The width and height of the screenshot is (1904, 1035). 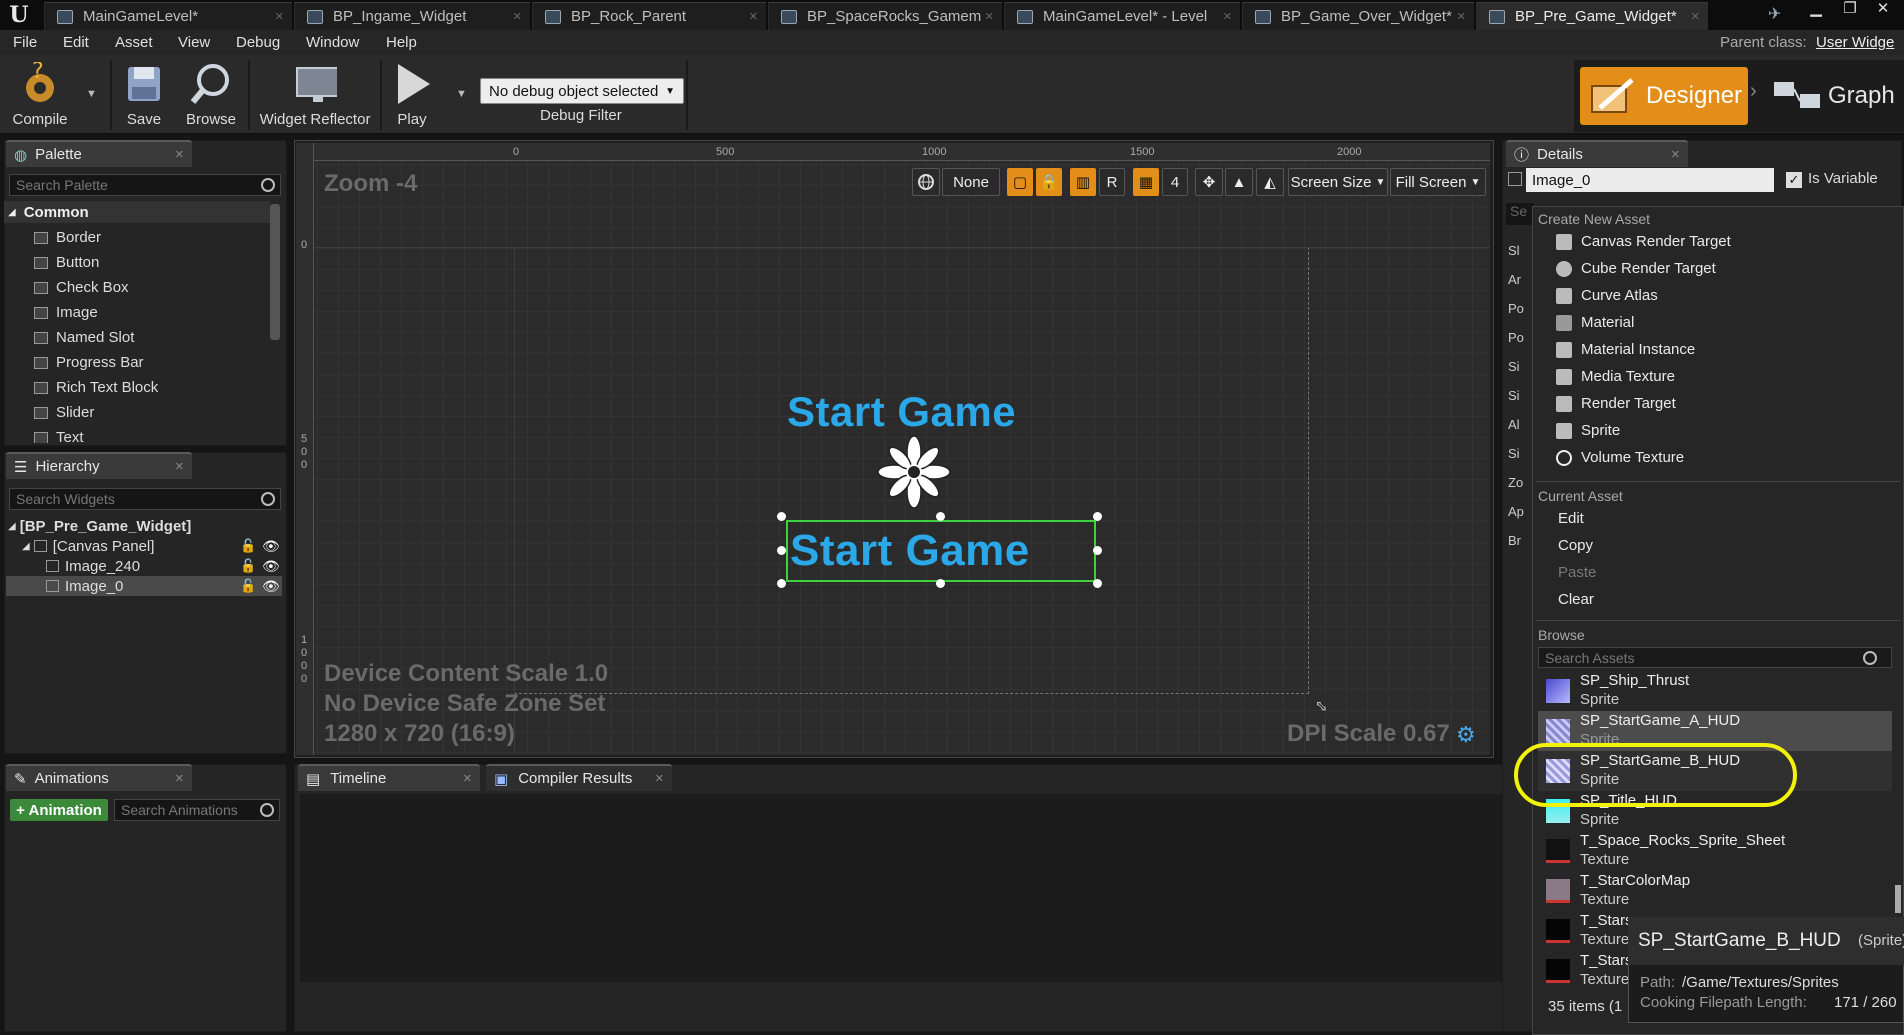 What do you see at coordinates (1175, 182) in the screenshot?
I see `grid-size-value: 4` at bounding box center [1175, 182].